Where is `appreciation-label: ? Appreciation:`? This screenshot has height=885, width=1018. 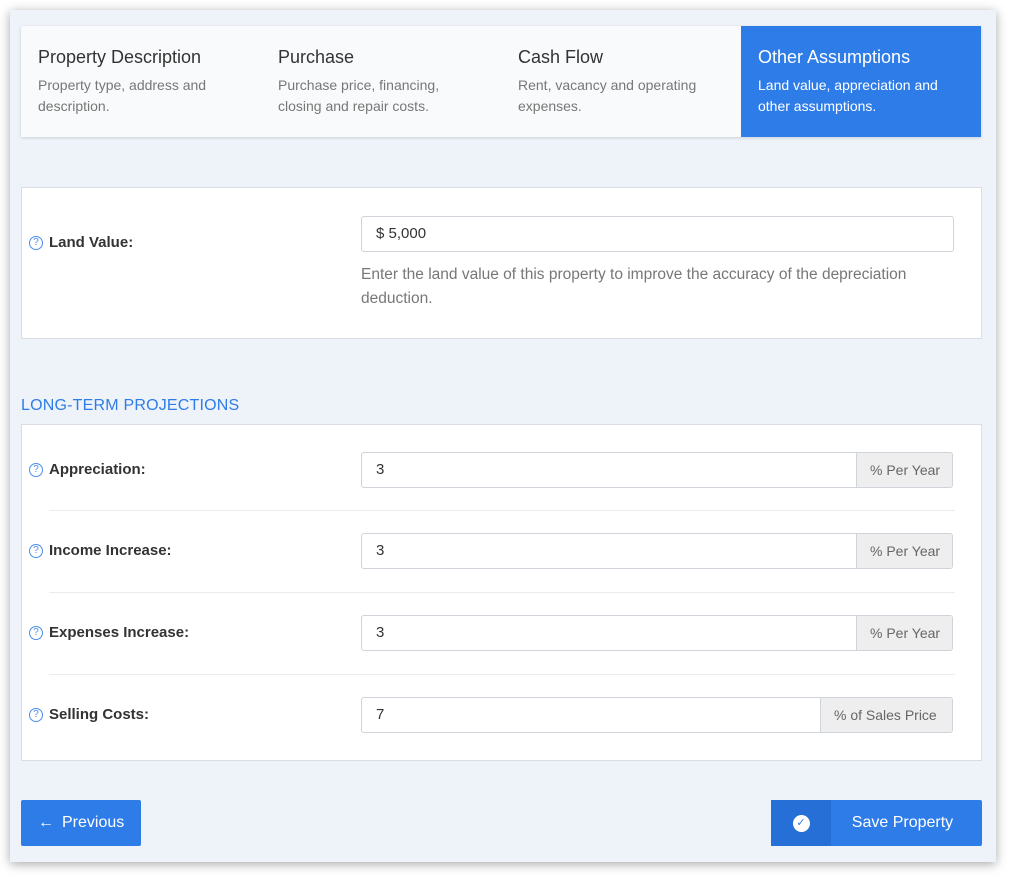 appreciation-label: ? Appreciation: is located at coordinates (87, 469).